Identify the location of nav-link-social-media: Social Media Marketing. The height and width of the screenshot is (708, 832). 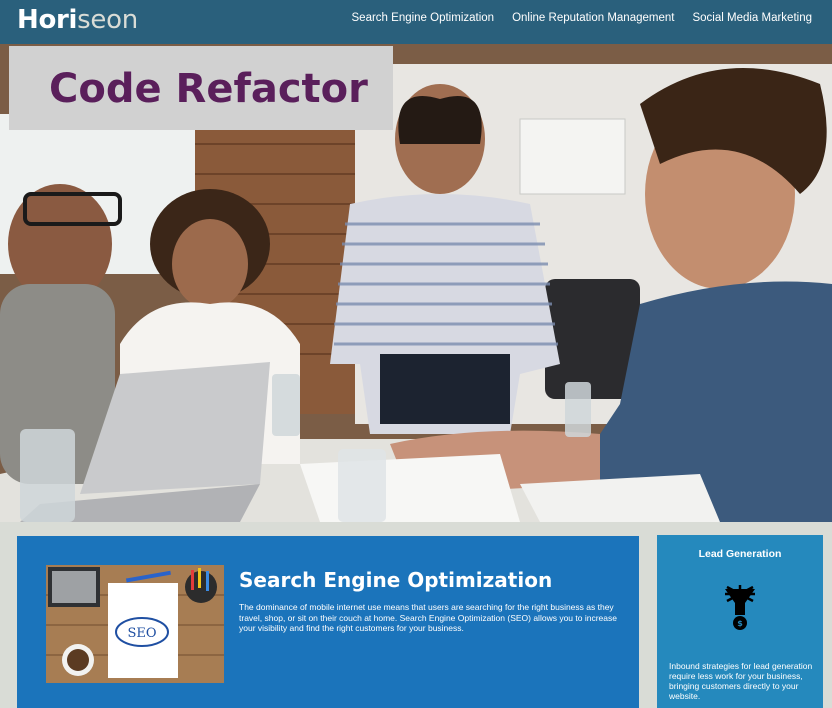
(752, 18).